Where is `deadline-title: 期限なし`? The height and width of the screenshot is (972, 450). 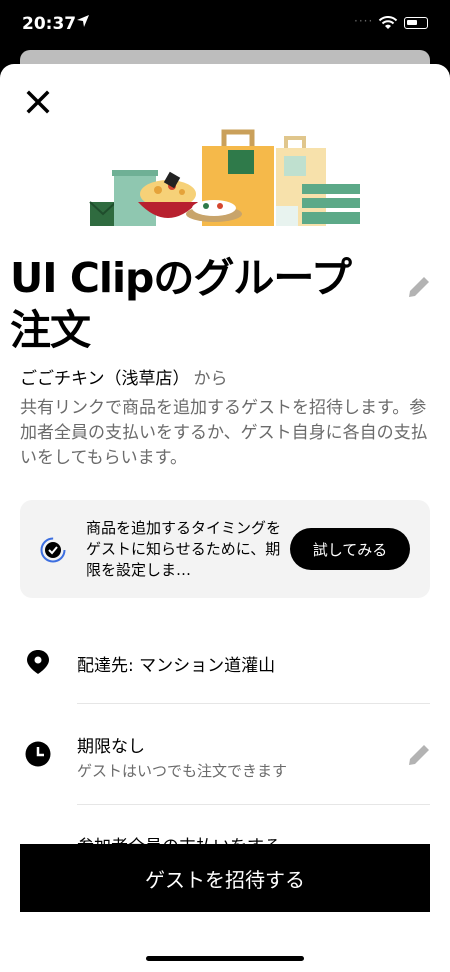 deadline-title: 期限なし is located at coordinates (111, 744).